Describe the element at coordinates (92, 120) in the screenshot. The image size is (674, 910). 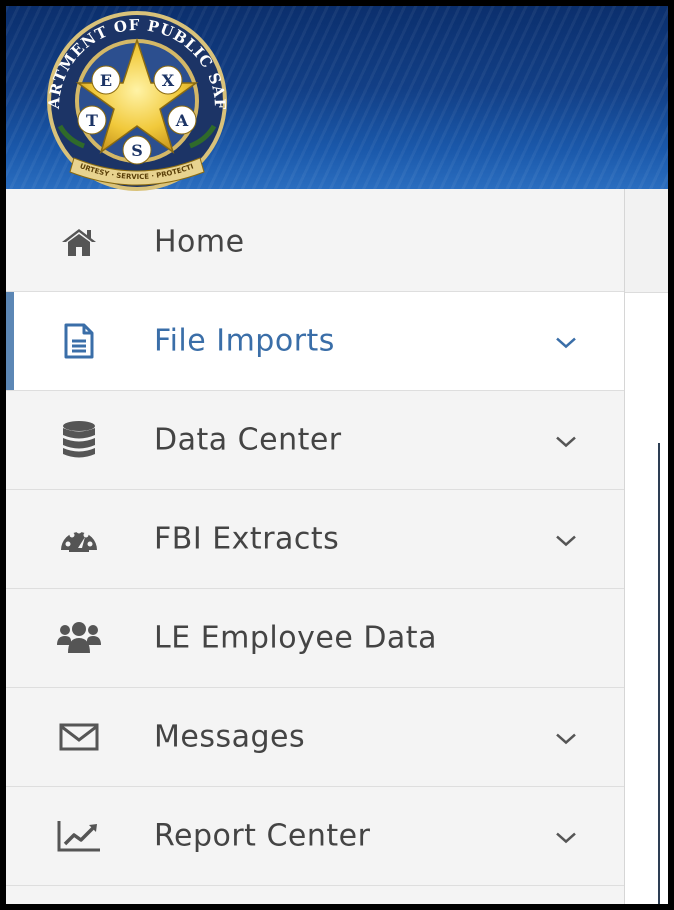
I see `seal-letter-t: T` at that location.